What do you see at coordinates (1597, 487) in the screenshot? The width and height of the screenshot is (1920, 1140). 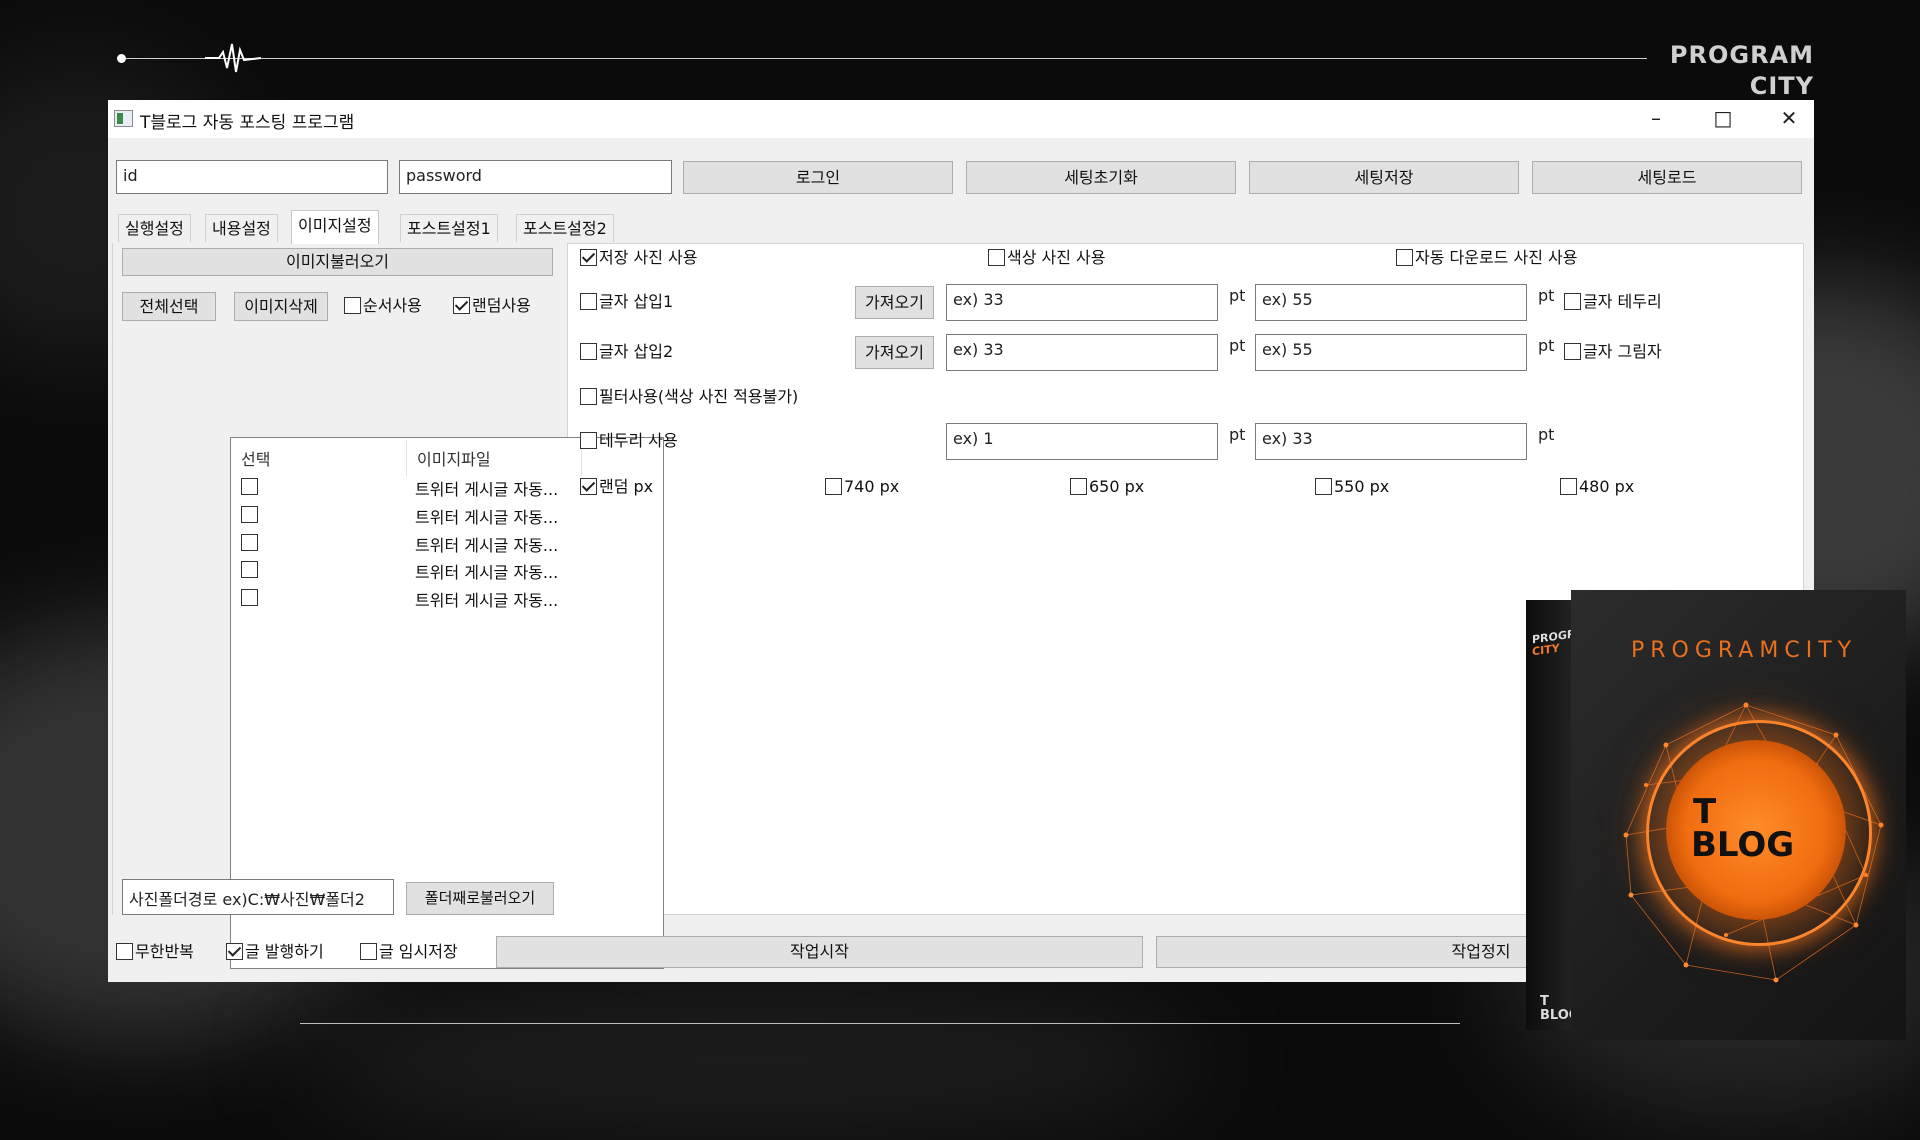 I see `px-480-checkbox: 480 px` at bounding box center [1597, 487].